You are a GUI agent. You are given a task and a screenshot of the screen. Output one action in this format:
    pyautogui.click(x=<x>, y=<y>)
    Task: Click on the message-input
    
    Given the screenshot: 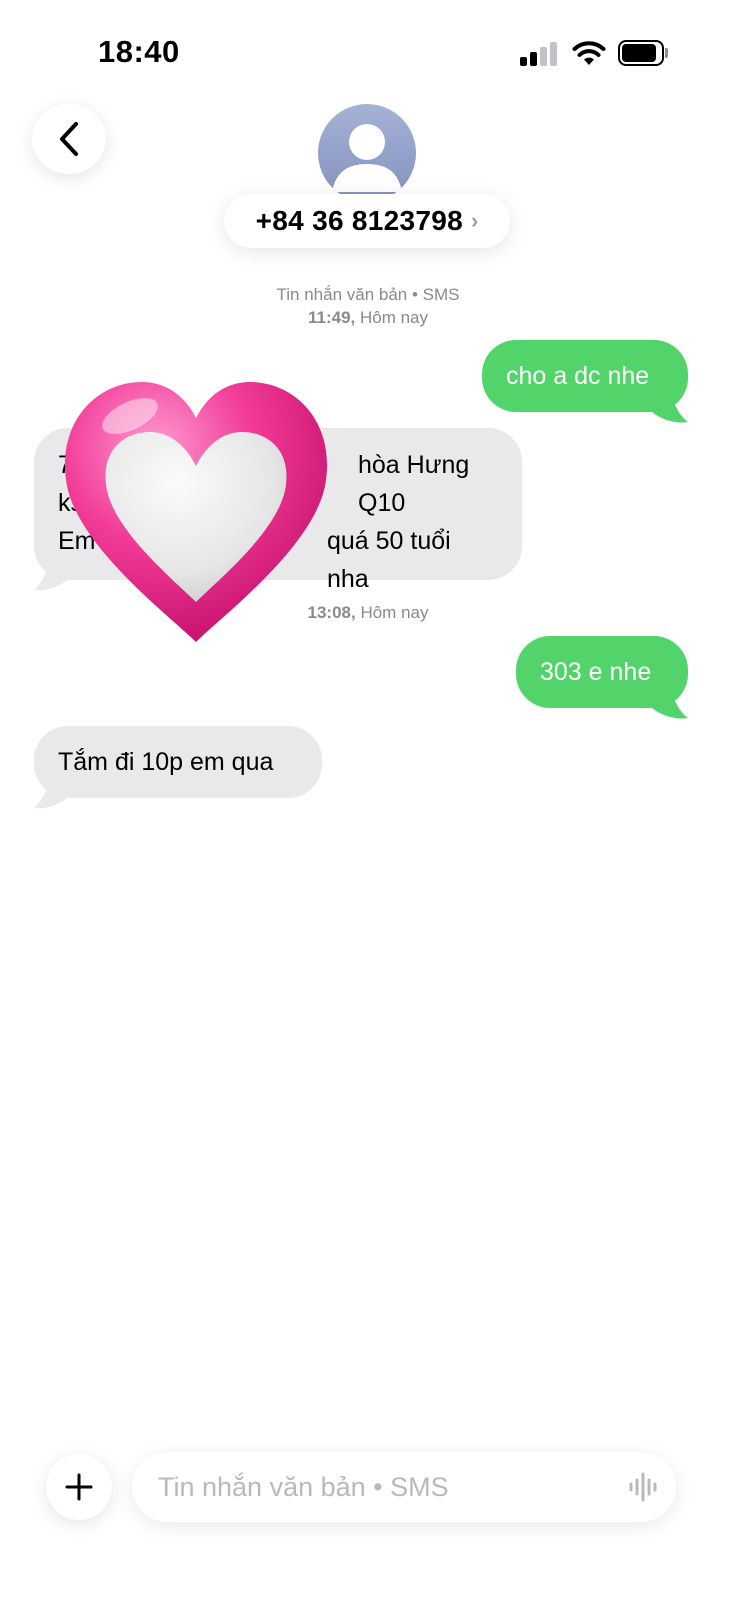 What is the action you would take?
    pyautogui.click(x=383, y=1487)
    